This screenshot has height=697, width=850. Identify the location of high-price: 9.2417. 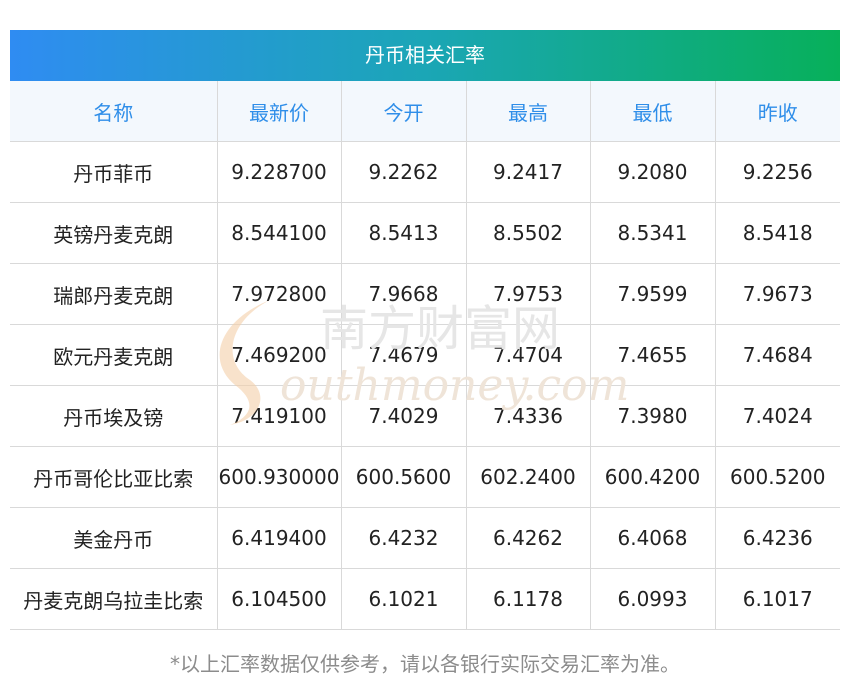
(528, 172).